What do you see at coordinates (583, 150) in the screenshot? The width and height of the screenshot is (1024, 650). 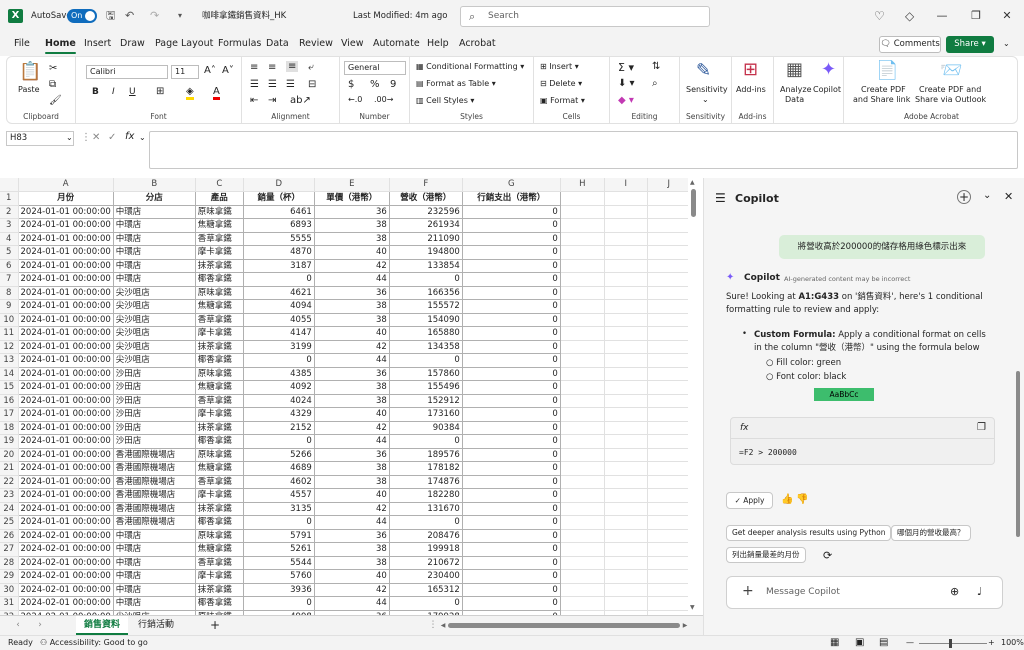 I see `formula-input` at bounding box center [583, 150].